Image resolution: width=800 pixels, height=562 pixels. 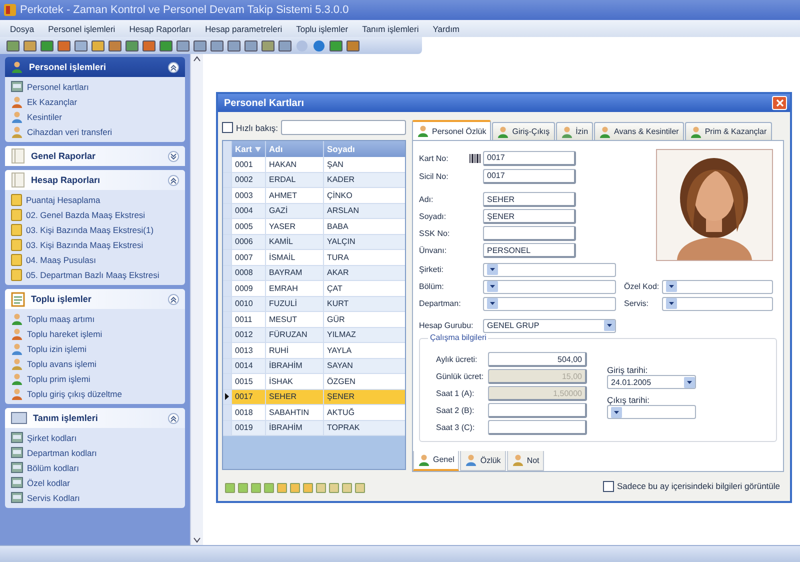 What do you see at coordinates (197, 59) in the screenshot?
I see `scroll-up-icon` at bounding box center [197, 59].